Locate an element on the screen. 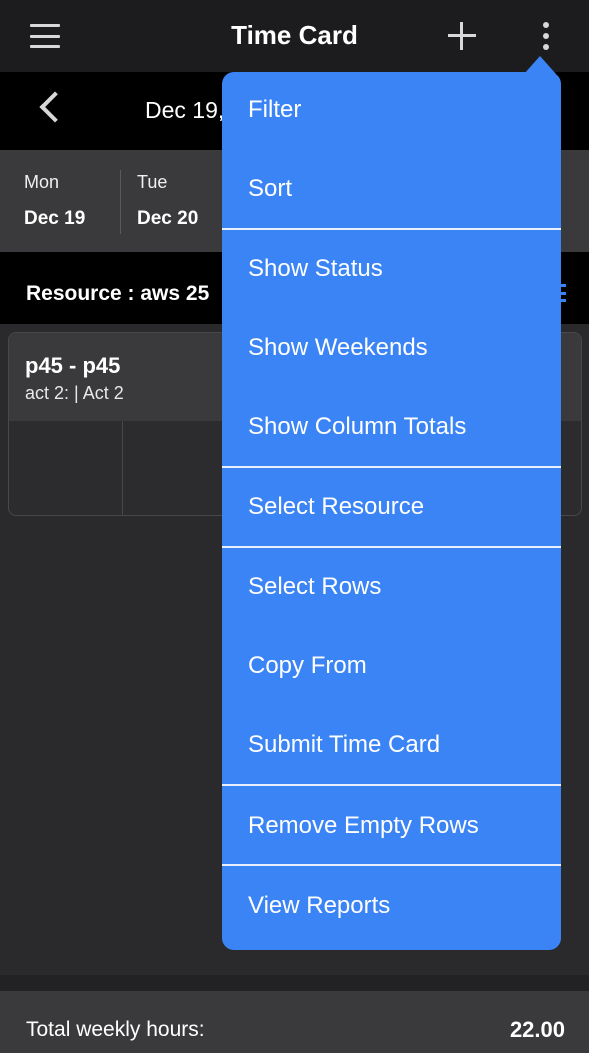  day-name: Mon is located at coordinates (42, 182).